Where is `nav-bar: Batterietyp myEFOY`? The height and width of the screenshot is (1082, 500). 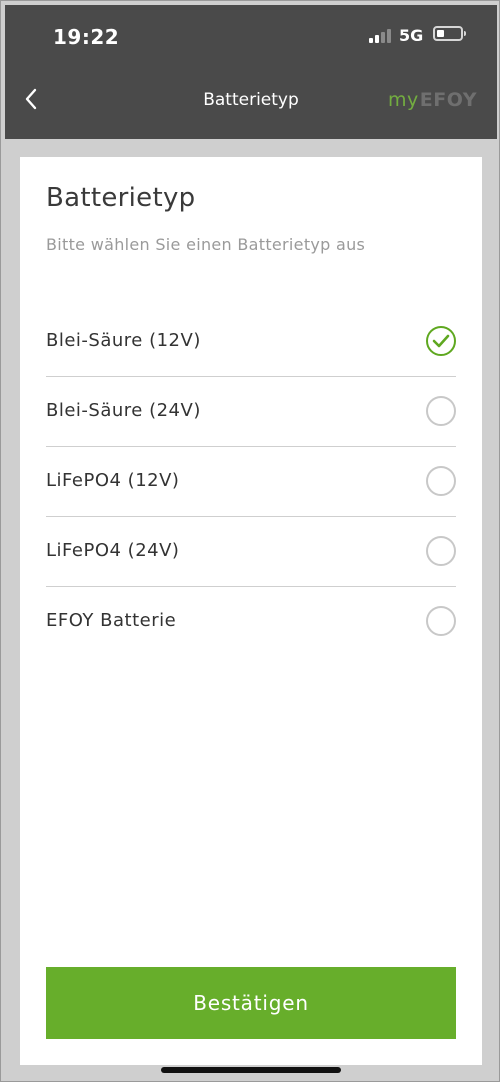
nav-bar: Batterietyp myEFOY is located at coordinates (251, 100).